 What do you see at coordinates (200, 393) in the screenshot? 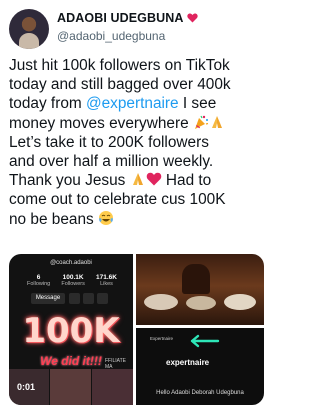
I see `email-greeting: Hello Adaobi Deborah Udegbuna` at bounding box center [200, 393].